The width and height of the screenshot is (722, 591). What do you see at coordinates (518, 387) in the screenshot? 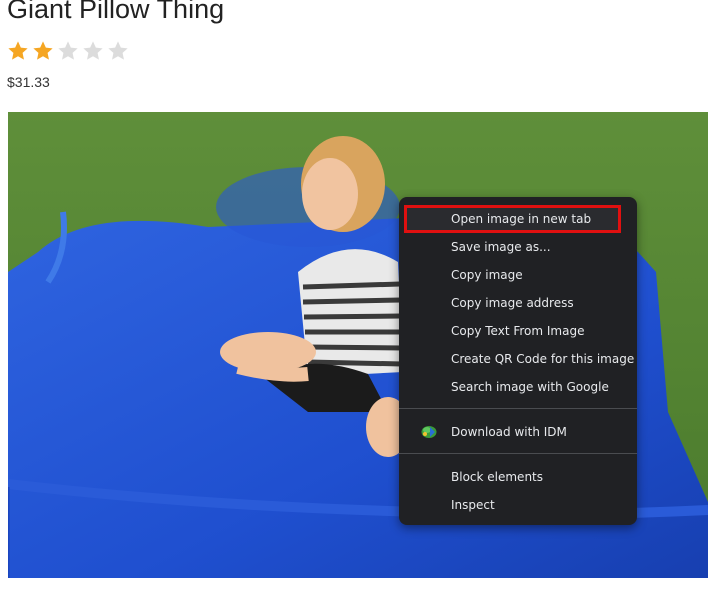
I see `menu-item-search-image-google: Search image with Google` at bounding box center [518, 387].